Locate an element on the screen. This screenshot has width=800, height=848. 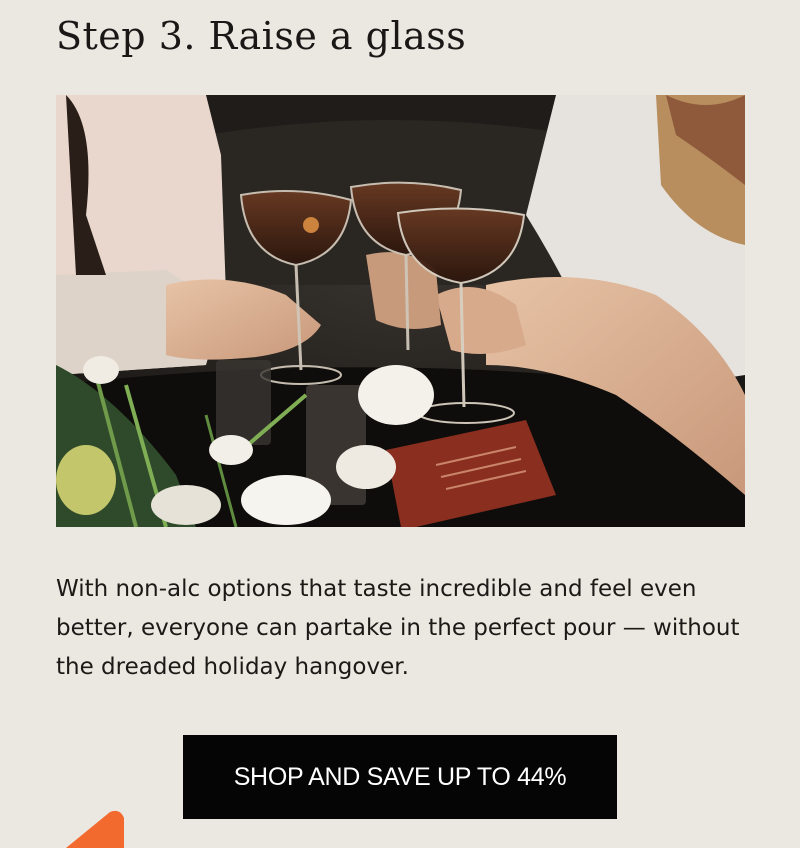
shop-and-save-button: SHOP AND SAVE UP TO 44% is located at coordinates (400, 777).